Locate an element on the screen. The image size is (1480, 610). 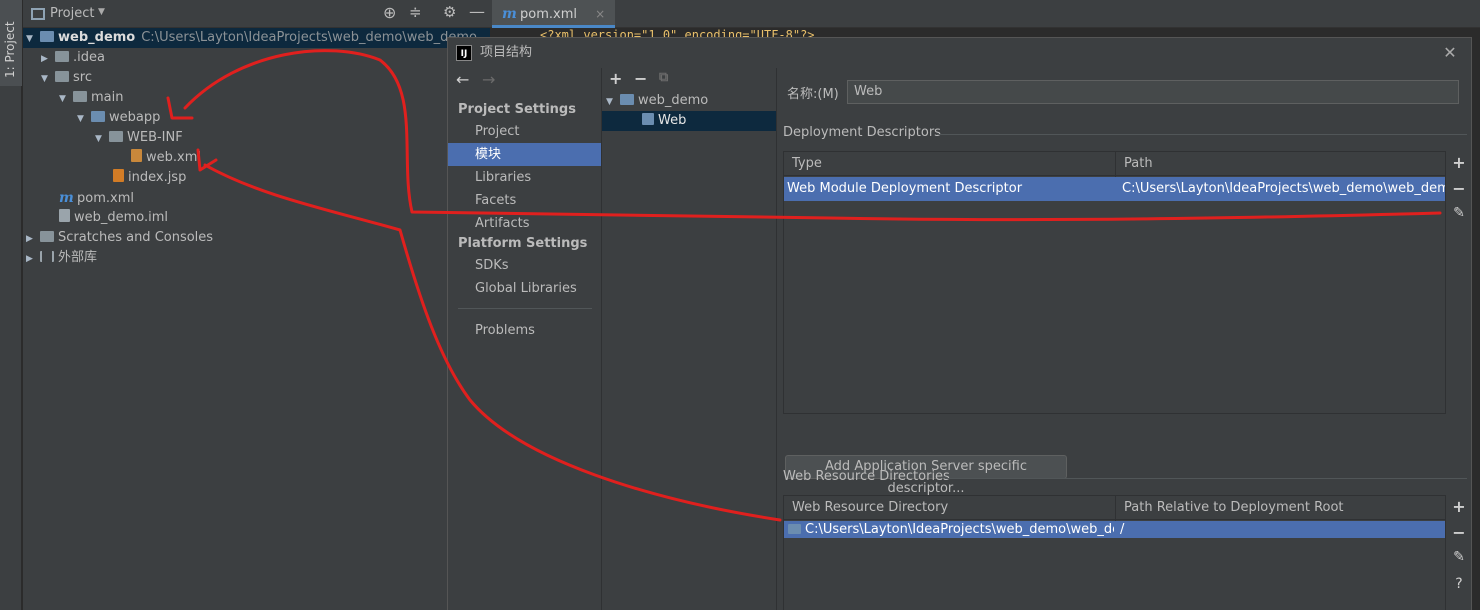
module-item-web-demo: ▼ web_demo is located at coordinates (689, 101).